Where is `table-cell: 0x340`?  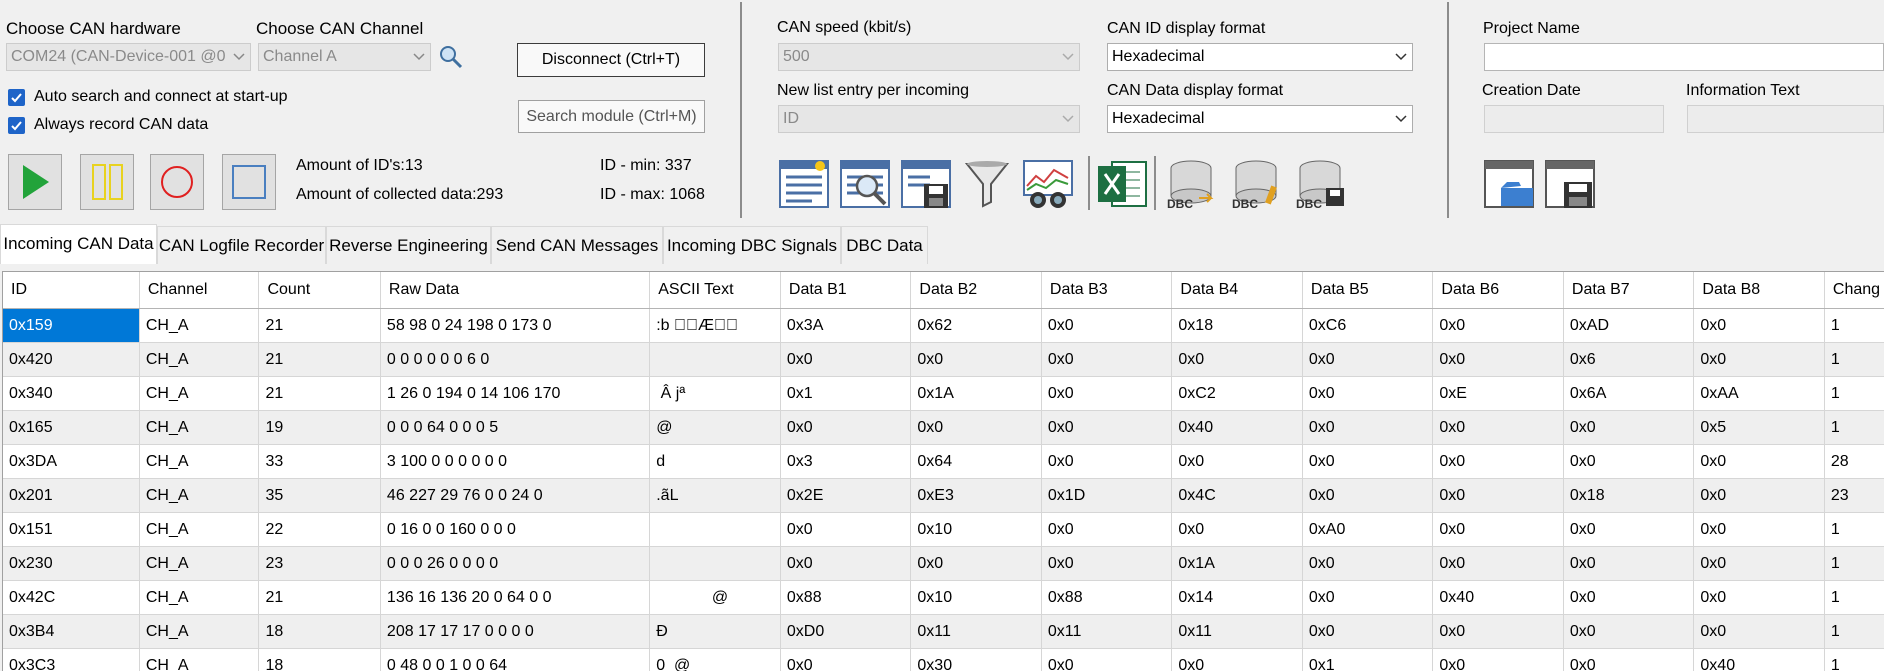 table-cell: 0x340 is located at coordinates (71, 394).